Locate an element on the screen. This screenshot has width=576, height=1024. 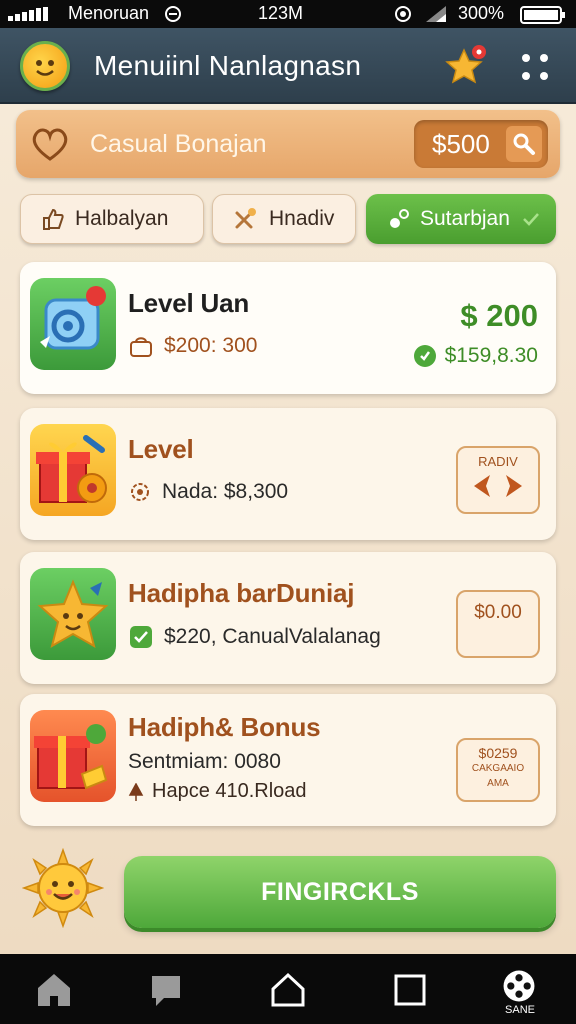
list-item: Level Nada: $8,300 RADIV is located at coordinates (288, 474).